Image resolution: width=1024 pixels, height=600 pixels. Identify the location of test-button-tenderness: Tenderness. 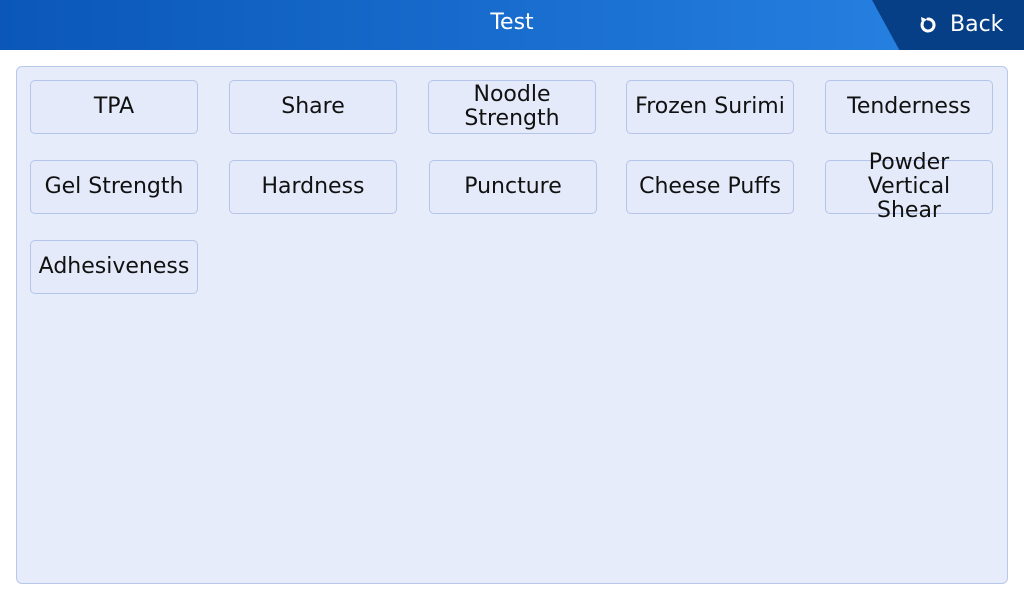
(909, 107).